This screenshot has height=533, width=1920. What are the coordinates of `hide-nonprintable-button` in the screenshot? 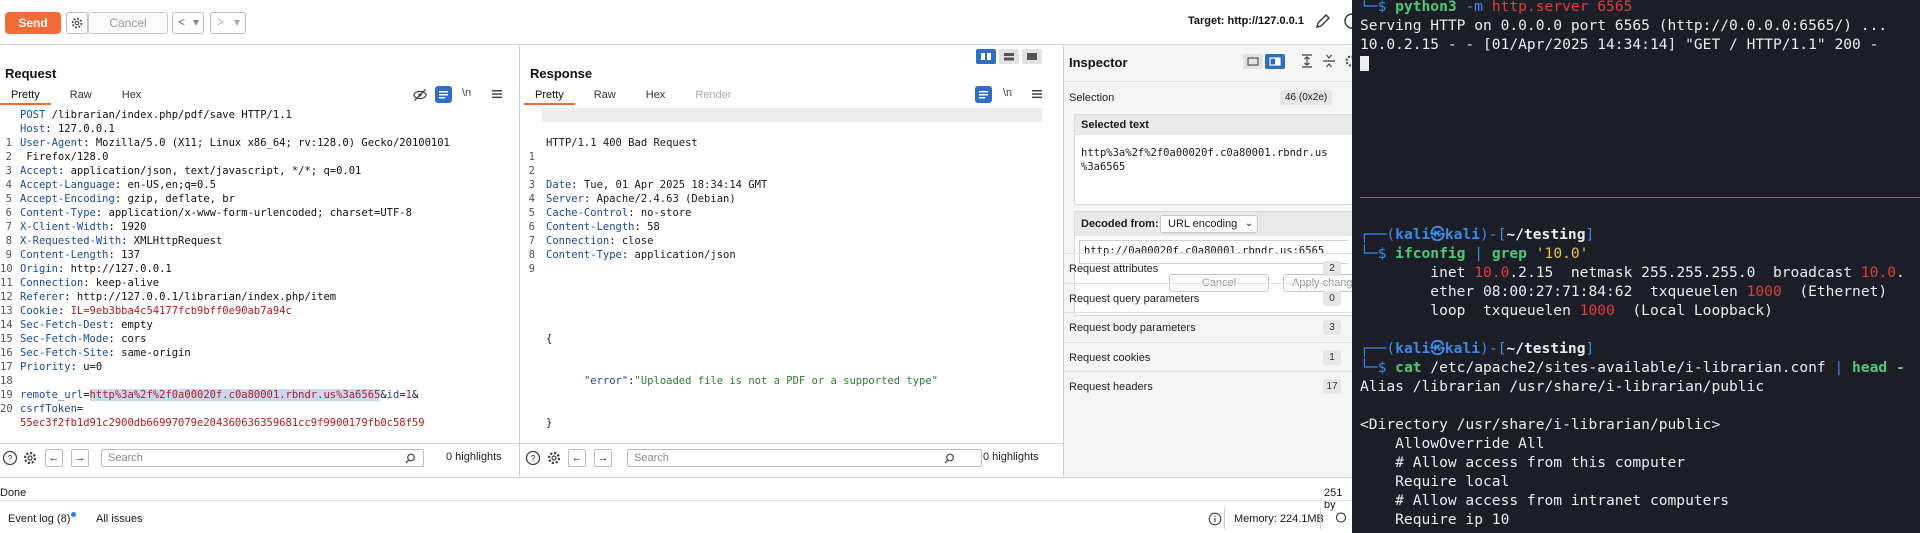 It's located at (420, 95).